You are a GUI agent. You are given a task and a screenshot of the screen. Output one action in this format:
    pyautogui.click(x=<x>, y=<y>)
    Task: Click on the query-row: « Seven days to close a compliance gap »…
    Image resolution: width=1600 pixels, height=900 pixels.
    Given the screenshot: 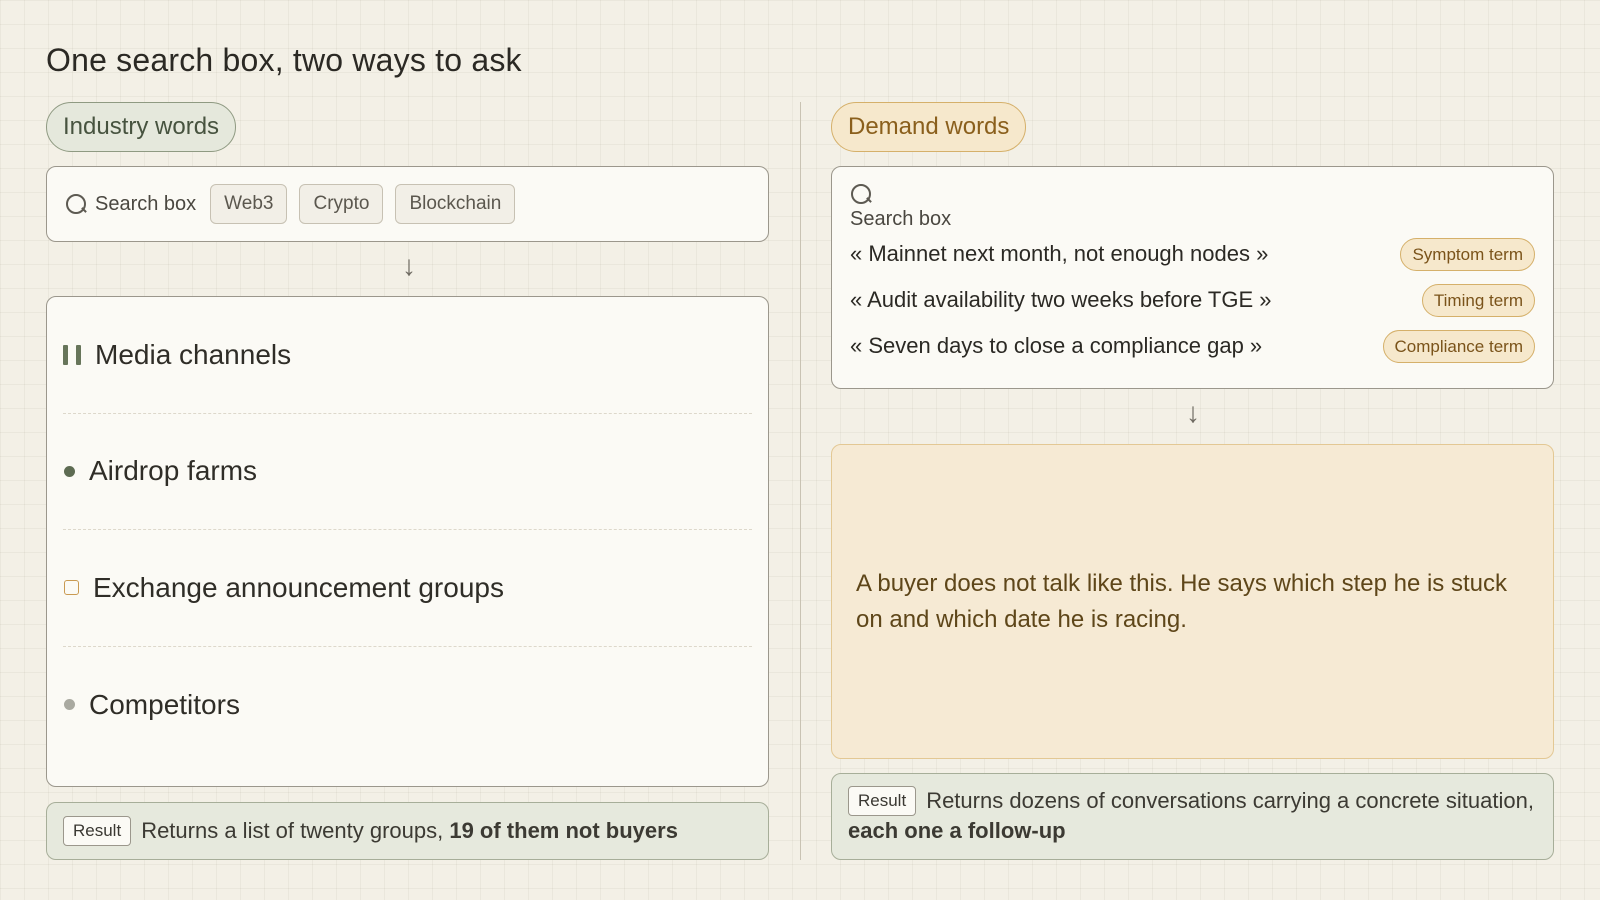 What is the action you would take?
    pyautogui.click(x=1192, y=346)
    